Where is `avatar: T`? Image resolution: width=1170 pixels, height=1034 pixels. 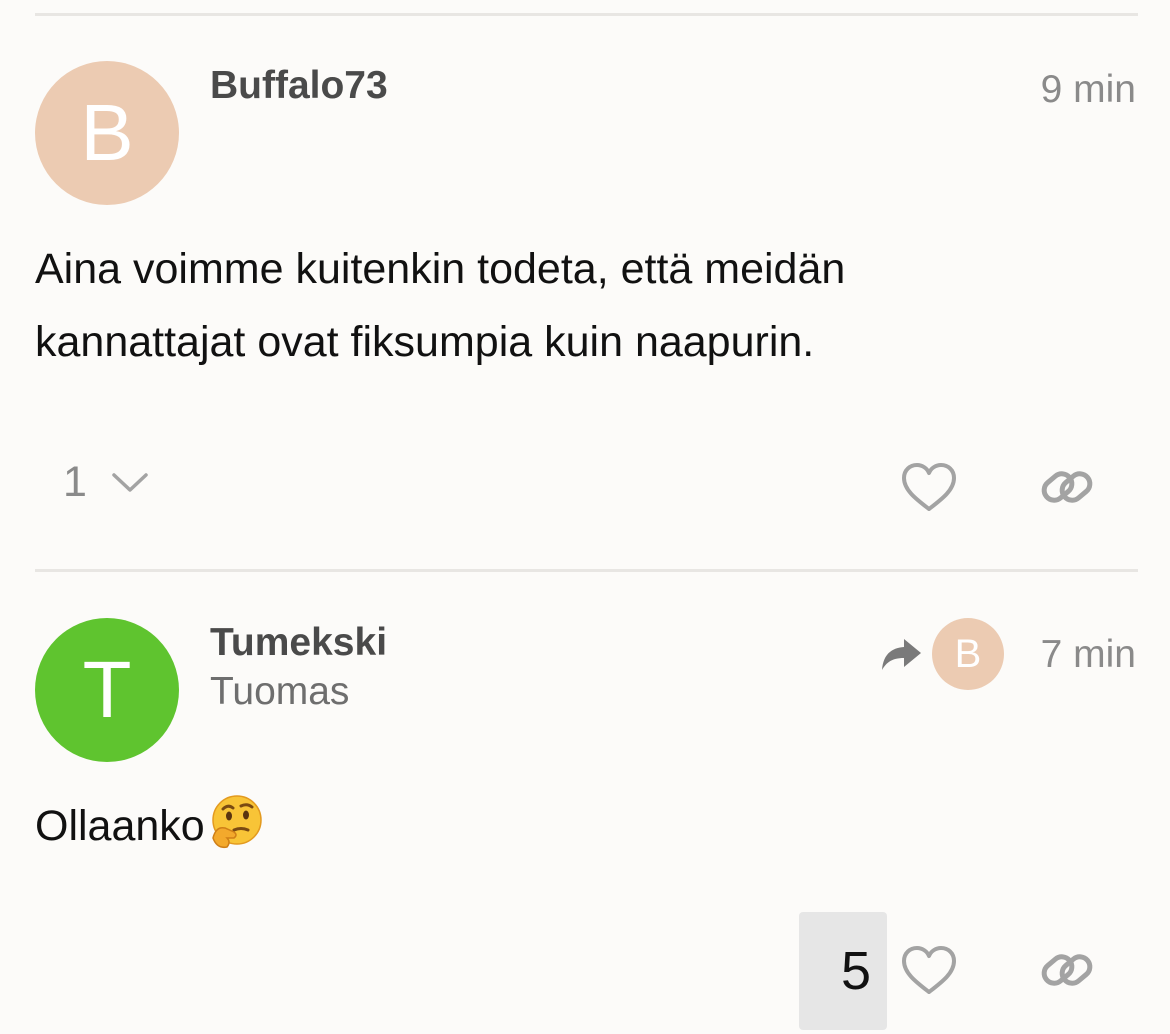
avatar: T is located at coordinates (107, 690).